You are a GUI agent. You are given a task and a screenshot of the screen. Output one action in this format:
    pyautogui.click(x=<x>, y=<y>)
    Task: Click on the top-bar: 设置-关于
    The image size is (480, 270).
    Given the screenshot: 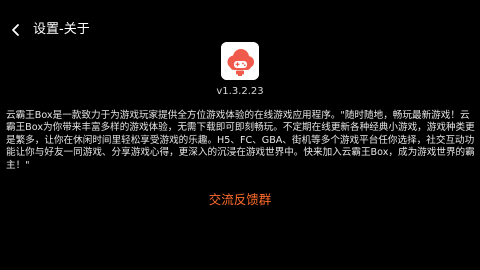 What is the action you would take?
    pyautogui.click(x=240, y=20)
    